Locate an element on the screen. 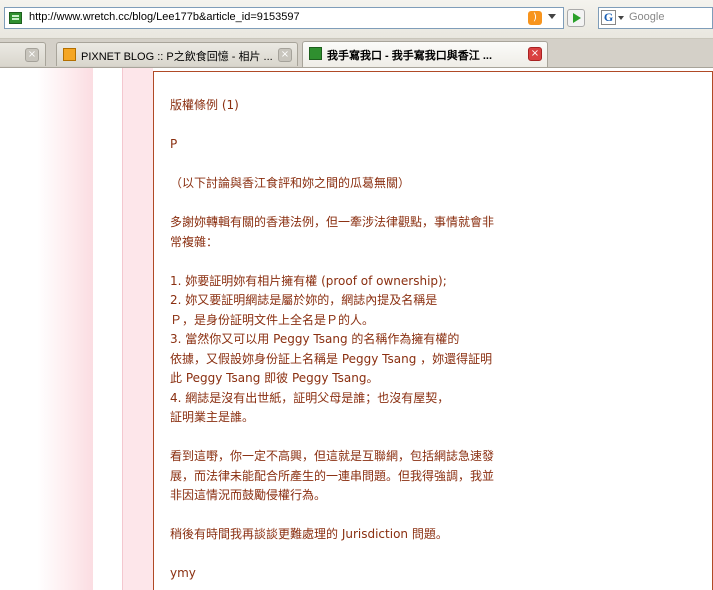  paragraph-line: 看到這嘢，你一定不高興，但這就是互聯網，包括網誌急速發 is located at coordinates (332, 456).